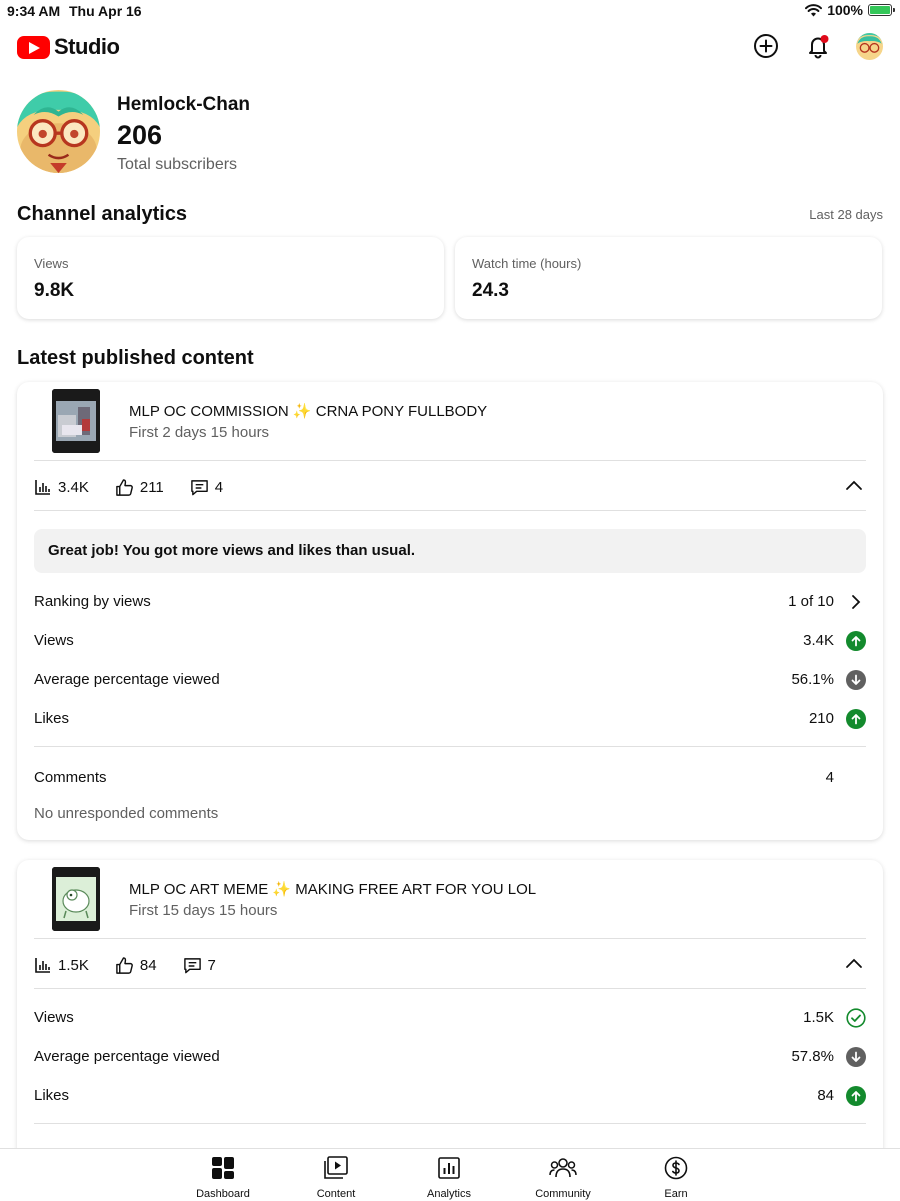 The image size is (900, 1201). What do you see at coordinates (881, 10) in the screenshot?
I see `battery-icon` at bounding box center [881, 10].